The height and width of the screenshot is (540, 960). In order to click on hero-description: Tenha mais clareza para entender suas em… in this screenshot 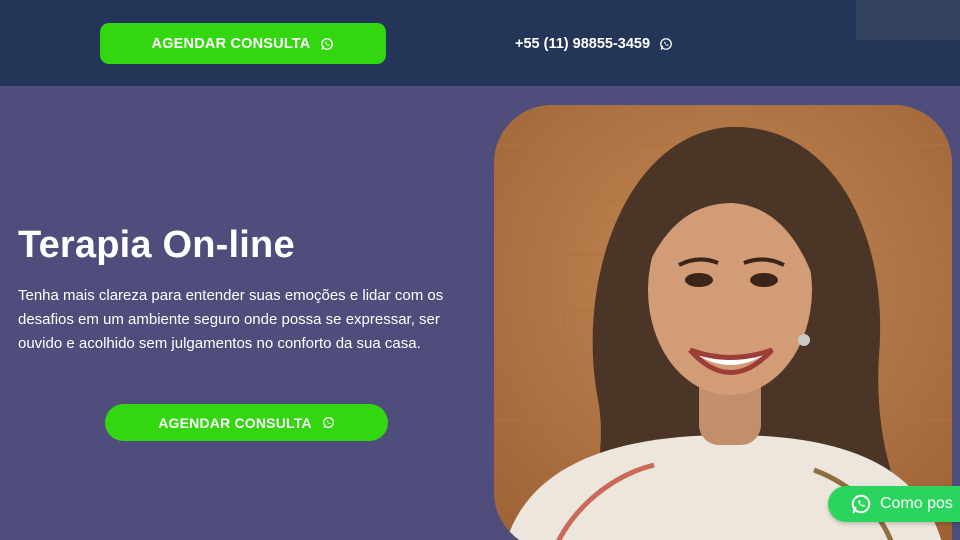, I will do `click(231, 319)`.